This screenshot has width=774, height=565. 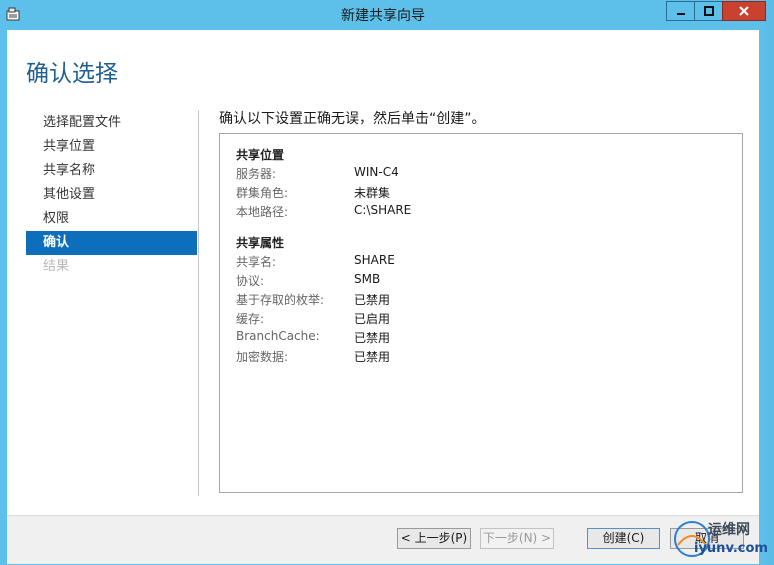 I want to click on row-key: 群集角色:, so click(x=262, y=193).